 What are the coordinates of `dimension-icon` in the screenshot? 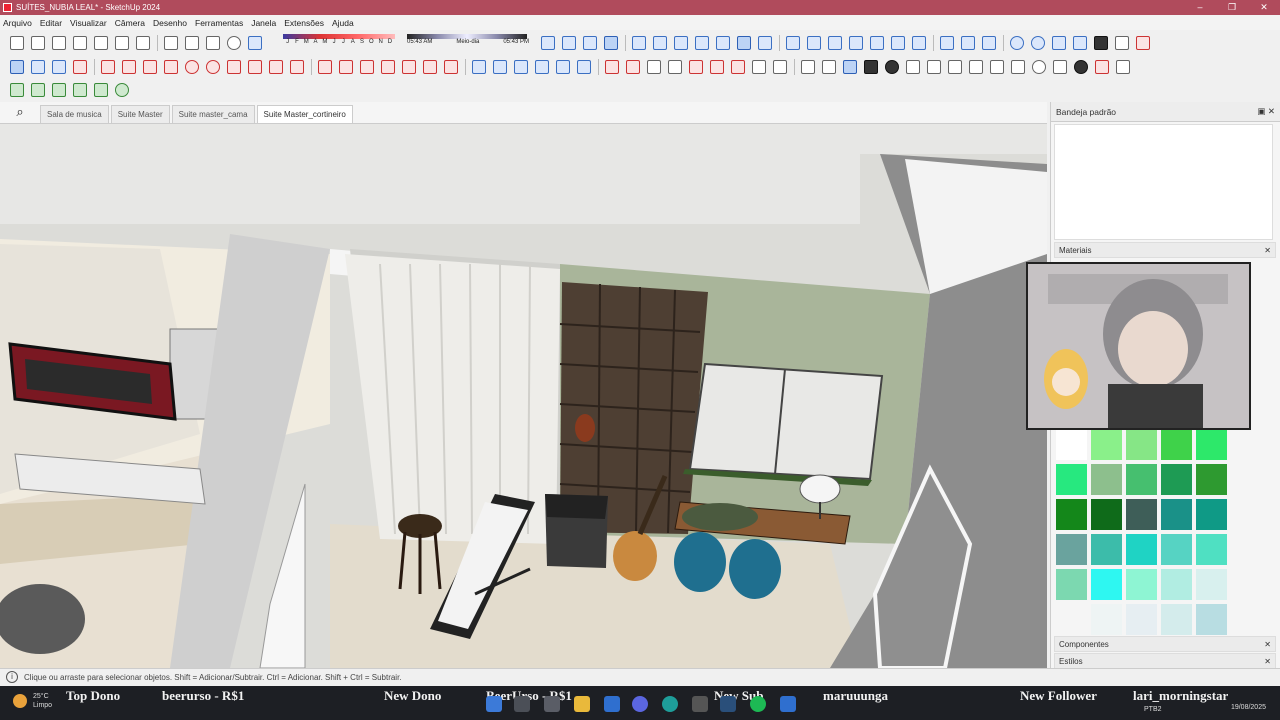 It's located at (500, 67).